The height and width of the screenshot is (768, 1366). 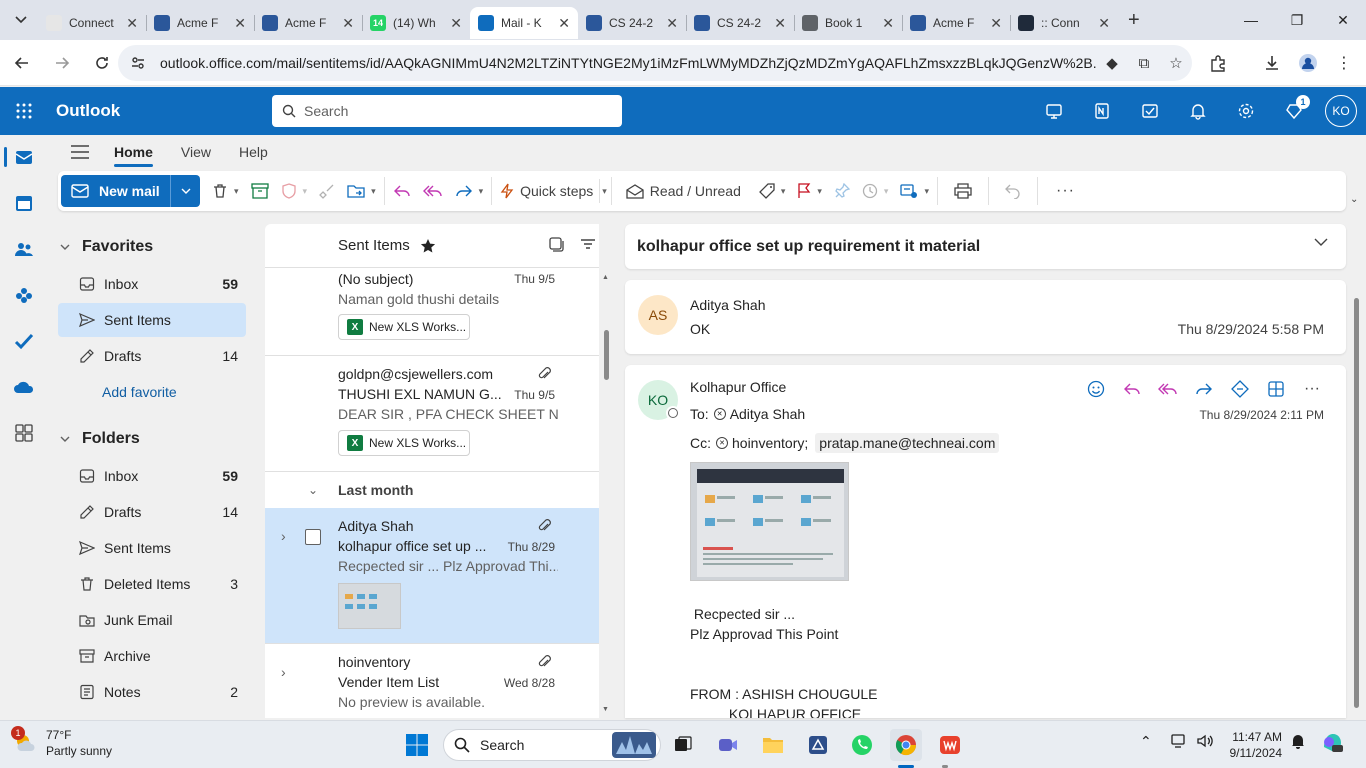 I want to click on quick-steps-dropdown: ▾, so click(x=604, y=191).